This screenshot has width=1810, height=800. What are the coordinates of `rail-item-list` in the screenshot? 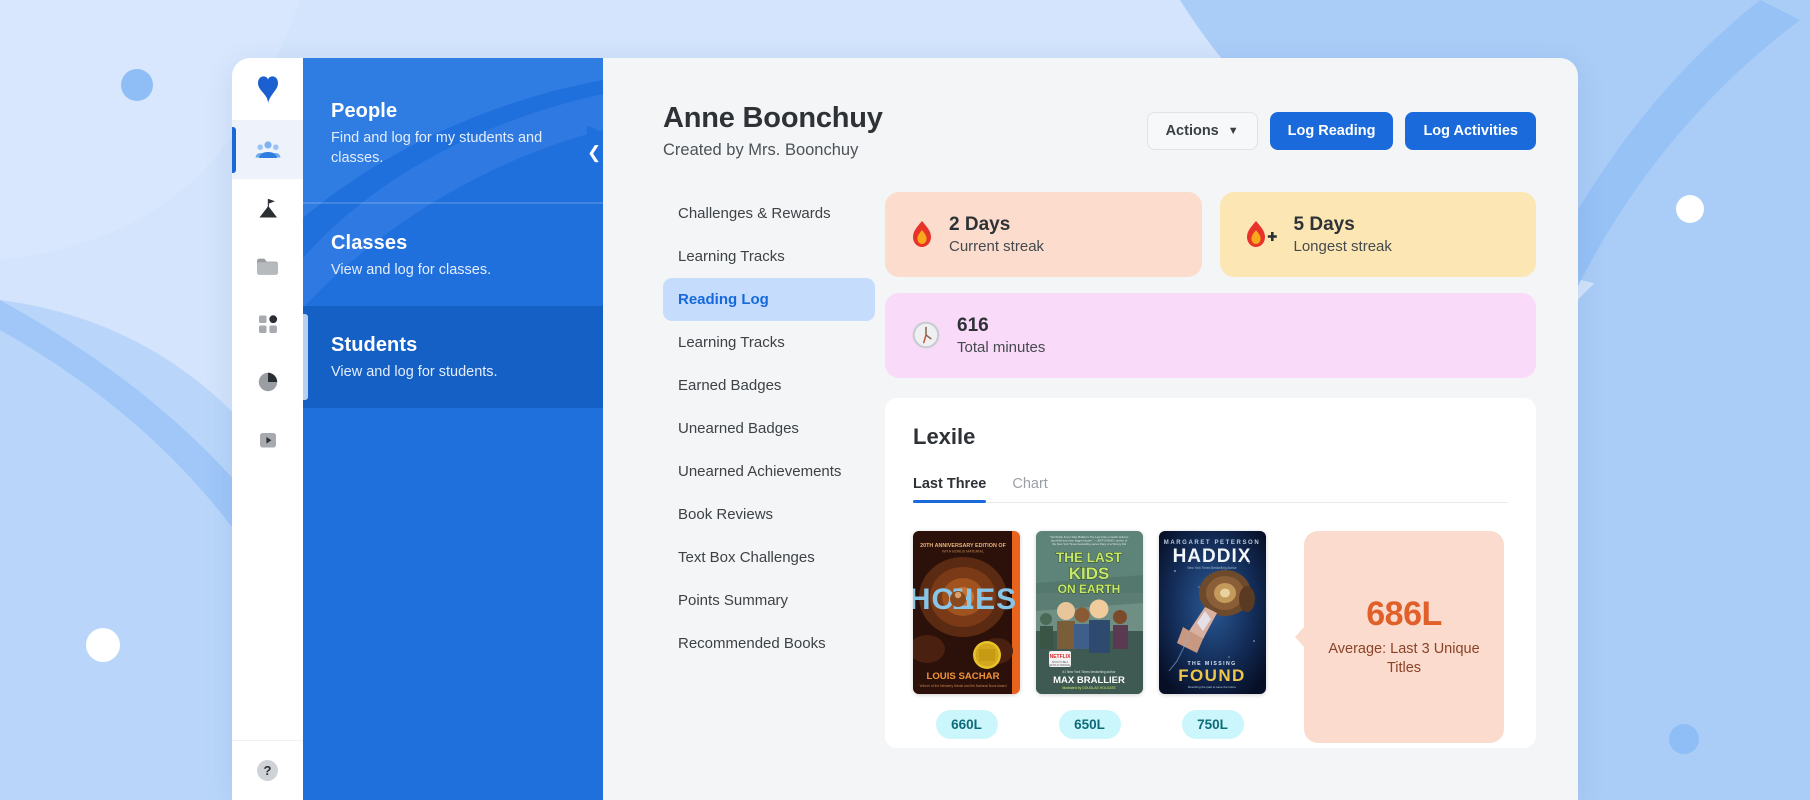 It's located at (267, 295).